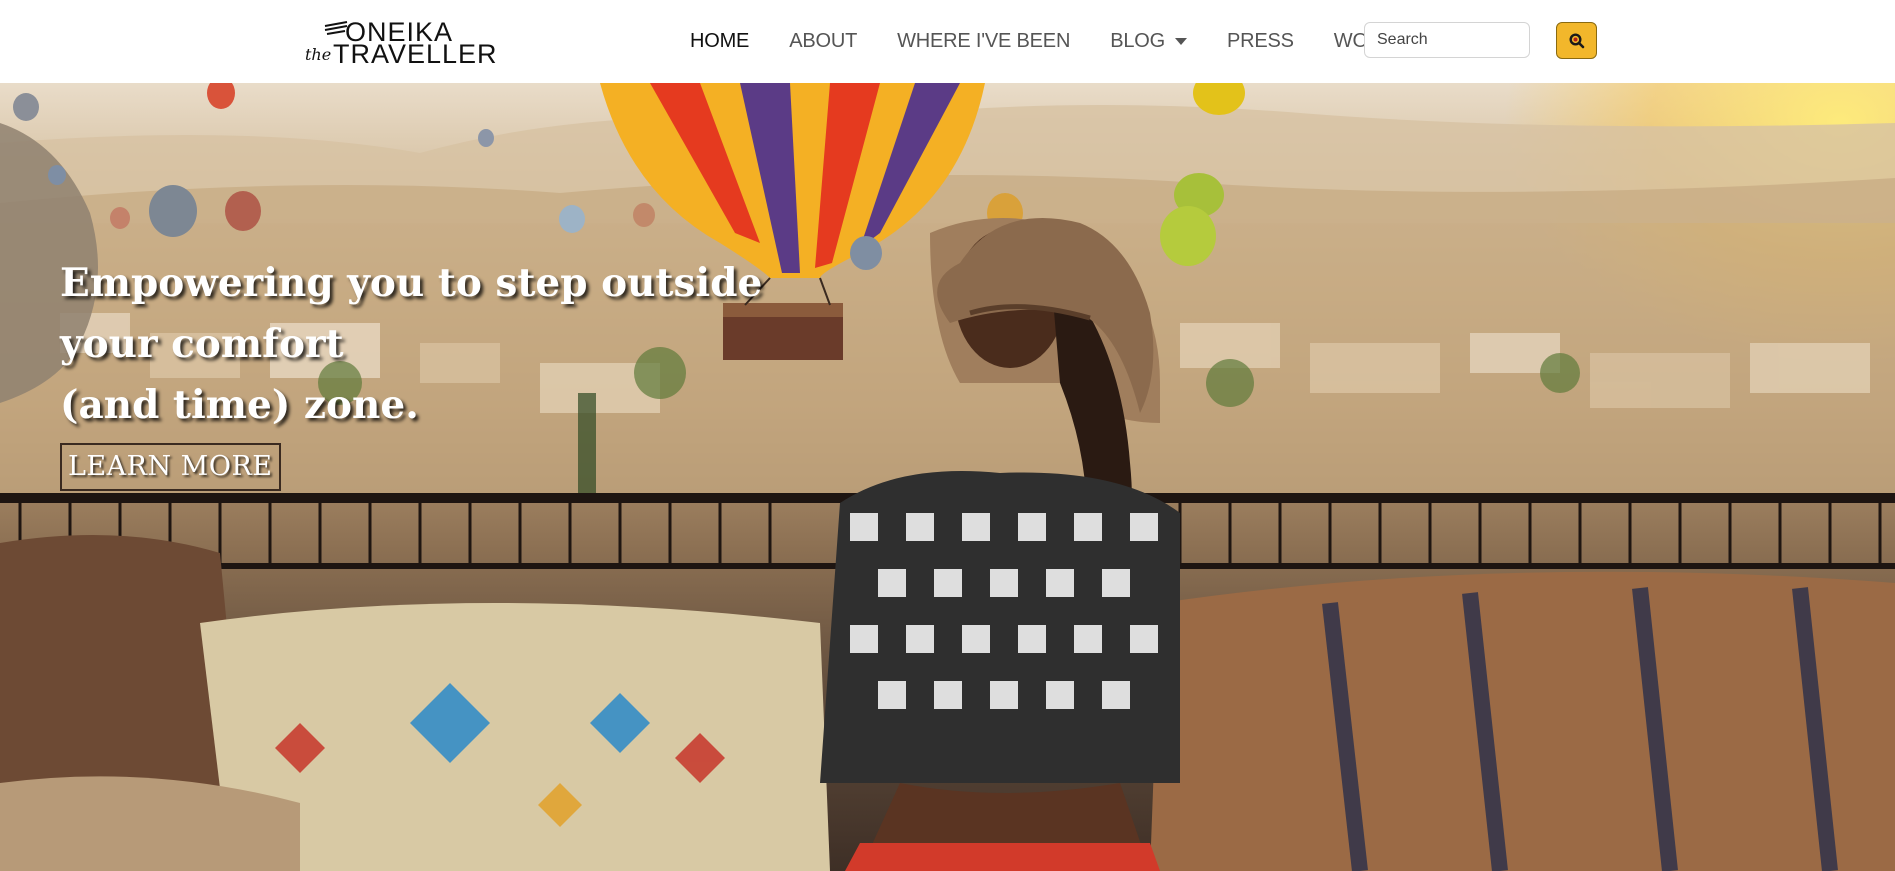 The image size is (1895, 871). What do you see at coordinates (1180, 41) in the screenshot?
I see `chevron-down-icon` at bounding box center [1180, 41].